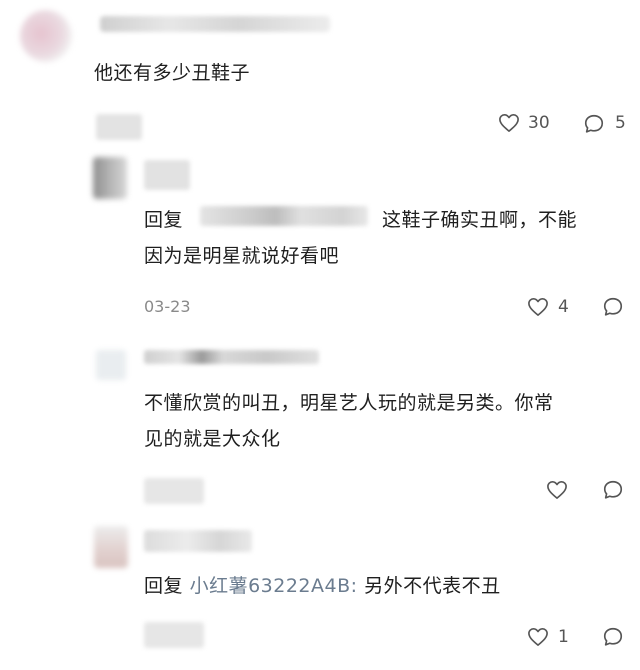  What do you see at coordinates (620, 123) in the screenshot?
I see `reply-count: 5` at bounding box center [620, 123].